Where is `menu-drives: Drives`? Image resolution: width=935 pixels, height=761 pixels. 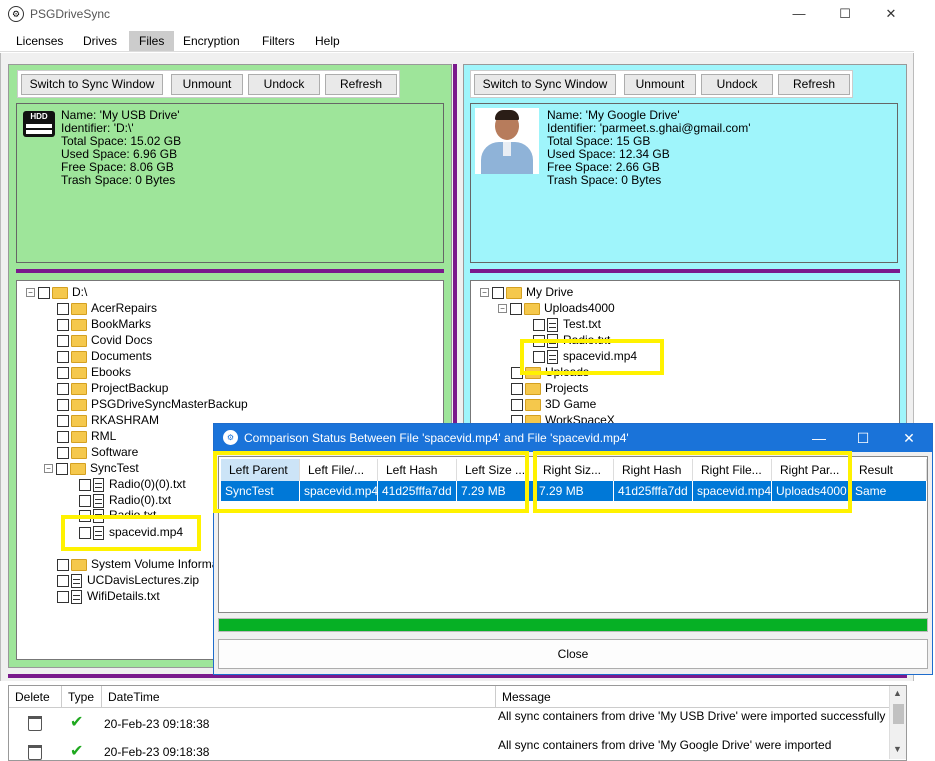 menu-drives: Drives is located at coordinates (100, 41).